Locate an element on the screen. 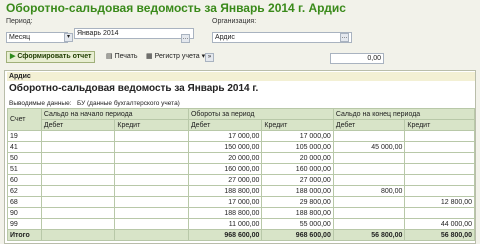 This screenshot has width=480, height=244. account-cell: 19 is located at coordinates (24, 136).